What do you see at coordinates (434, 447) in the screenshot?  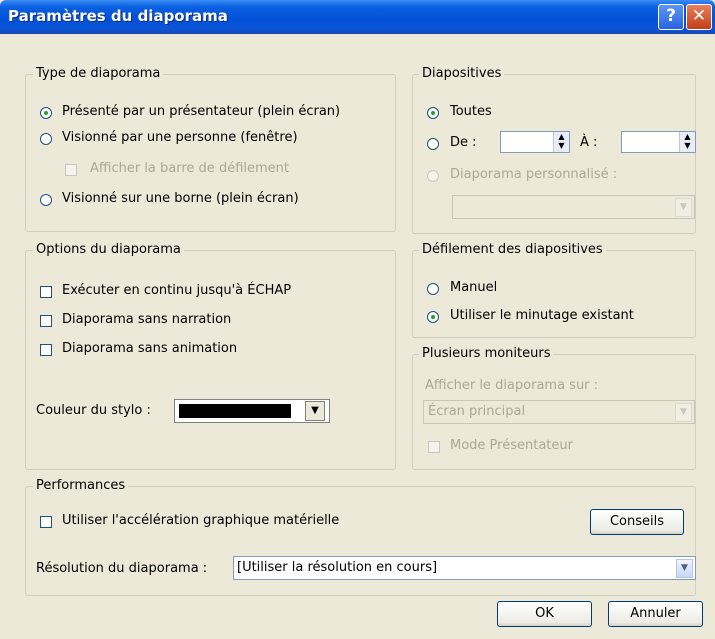 I see `presenter-mode-checkbox` at bounding box center [434, 447].